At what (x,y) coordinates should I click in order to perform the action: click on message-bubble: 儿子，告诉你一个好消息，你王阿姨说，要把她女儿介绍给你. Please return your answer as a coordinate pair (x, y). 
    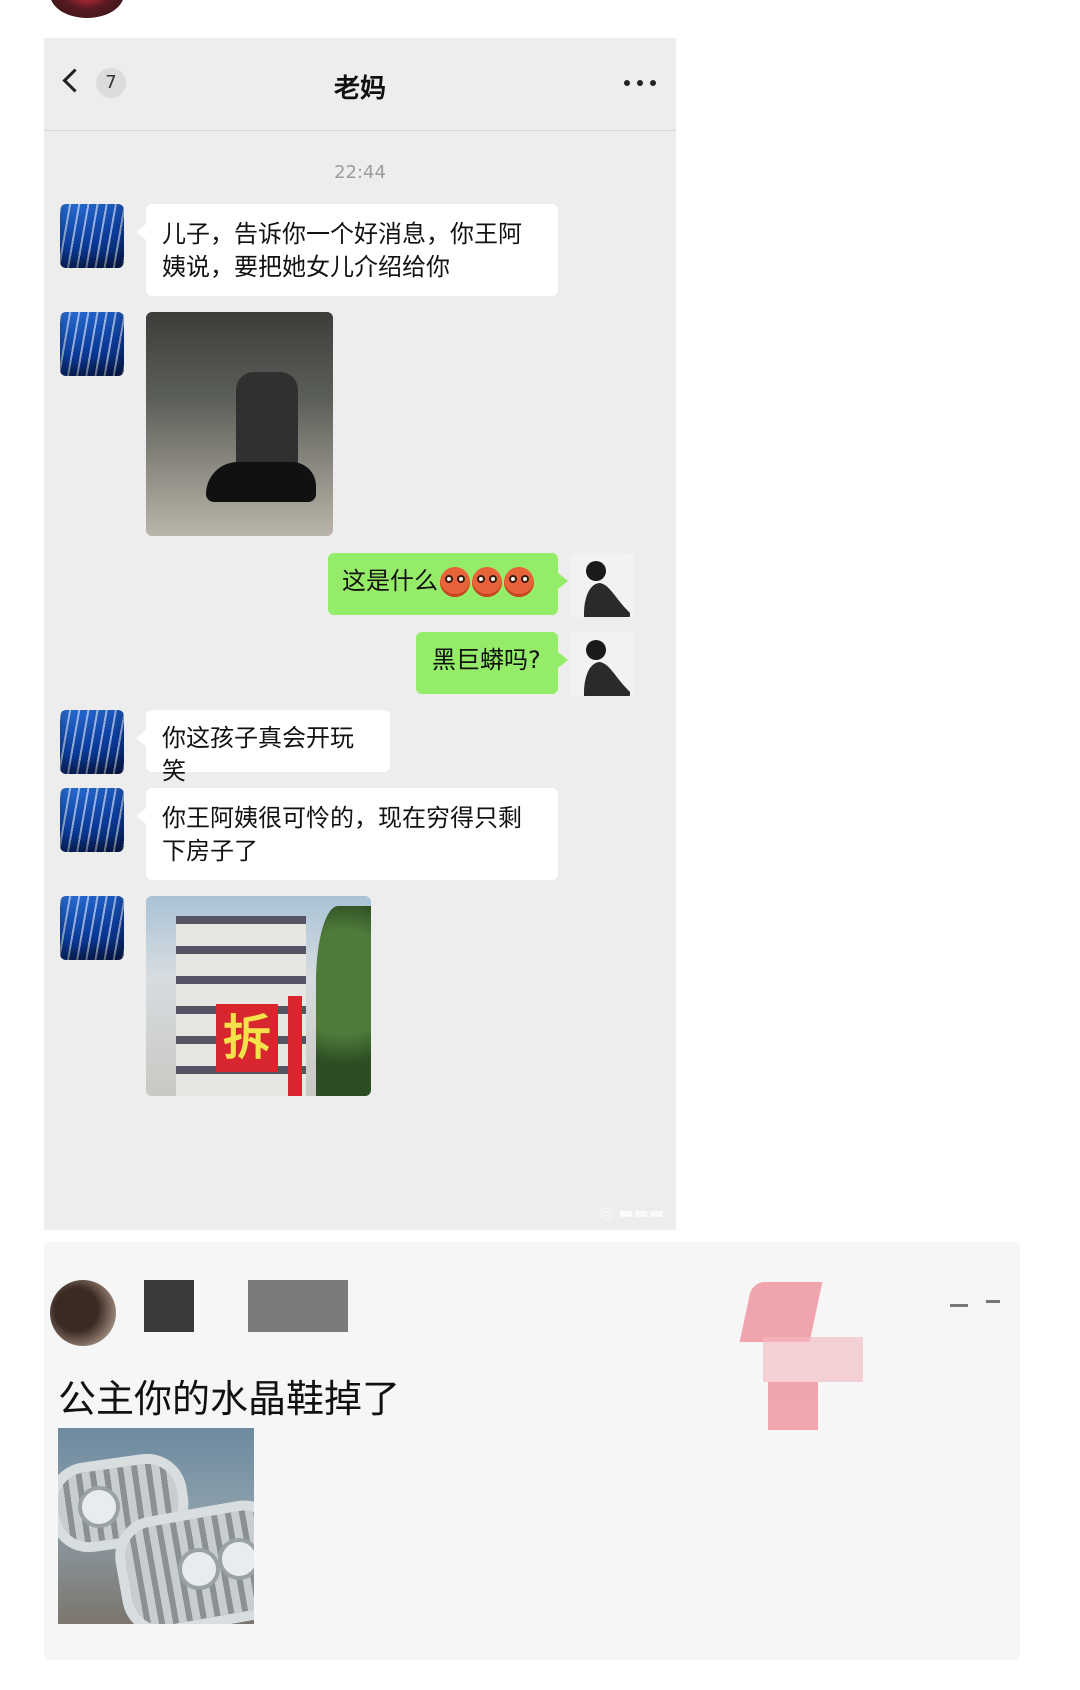
    Looking at the image, I should click on (347, 250).